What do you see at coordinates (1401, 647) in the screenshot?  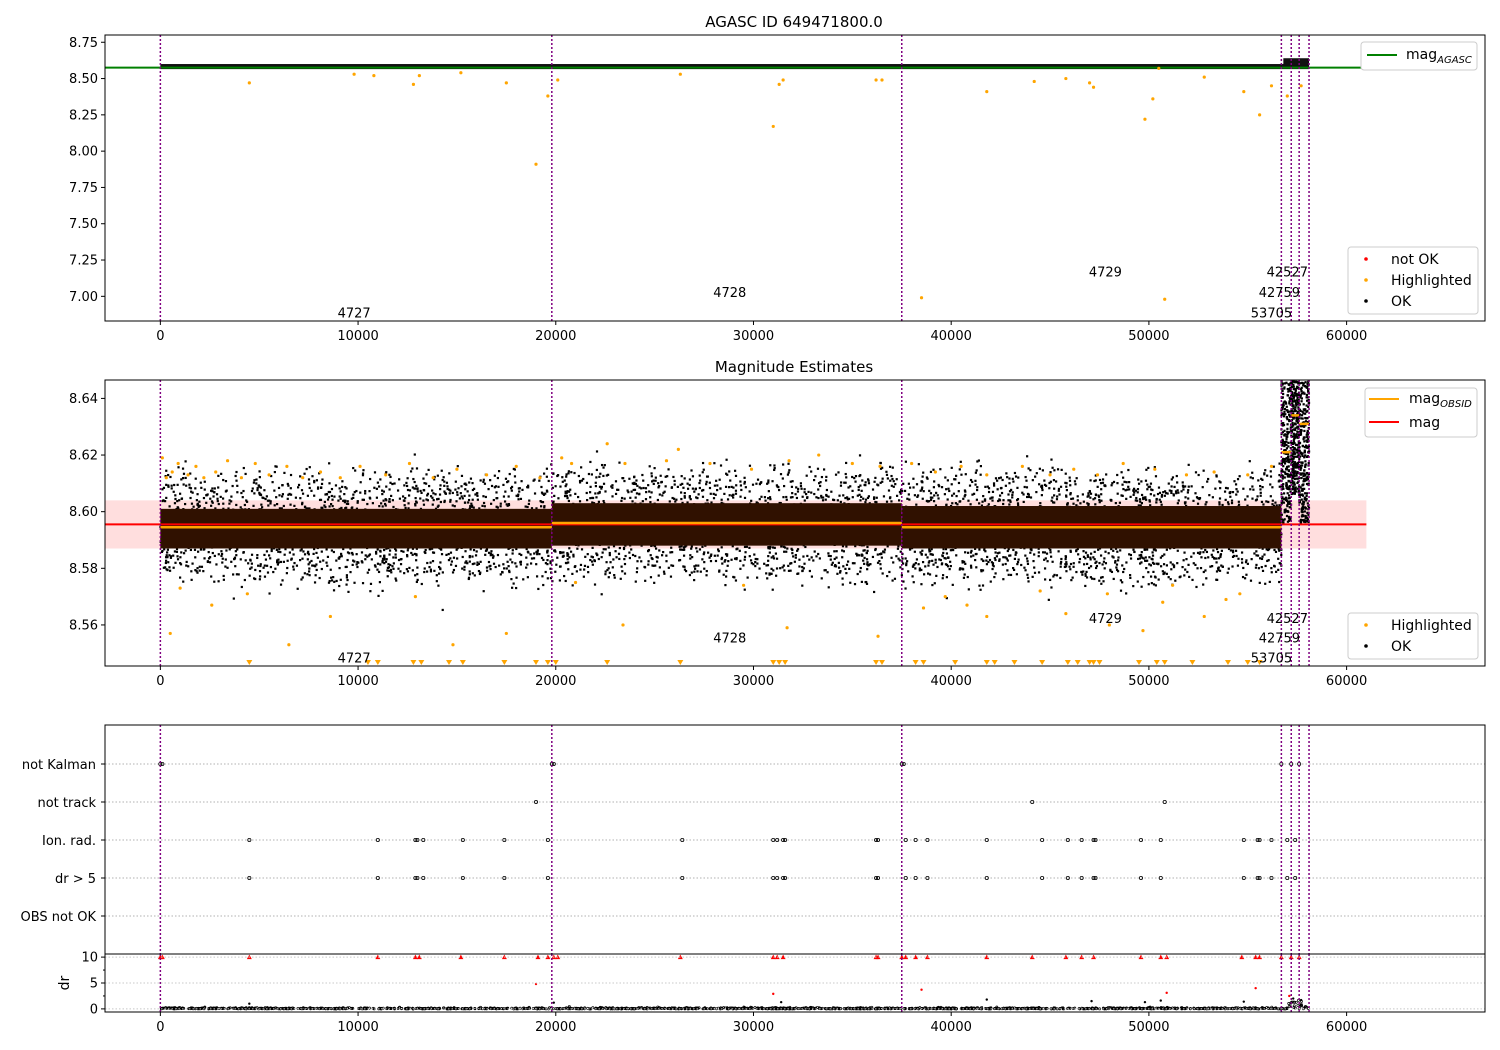 I see `legend-ok-label-2: OK` at bounding box center [1401, 647].